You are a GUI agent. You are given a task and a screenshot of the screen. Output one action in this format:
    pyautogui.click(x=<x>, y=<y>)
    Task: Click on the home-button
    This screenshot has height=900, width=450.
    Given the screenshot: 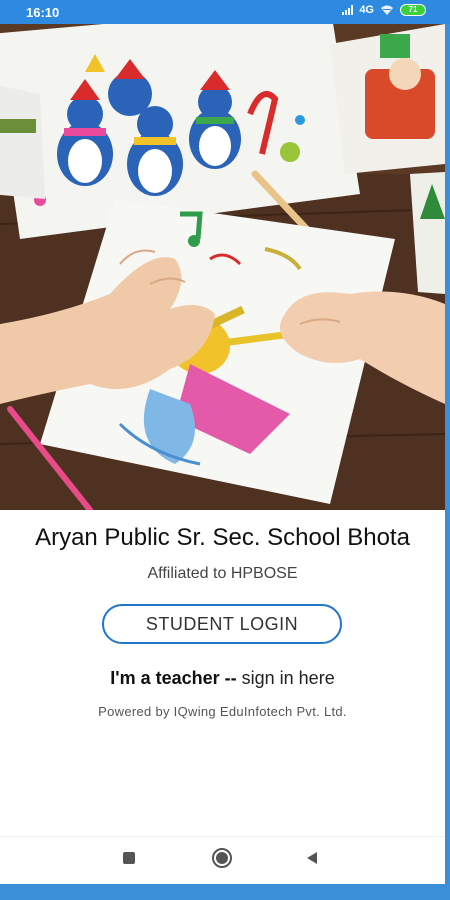 What is the action you would take?
    pyautogui.click(x=222, y=860)
    